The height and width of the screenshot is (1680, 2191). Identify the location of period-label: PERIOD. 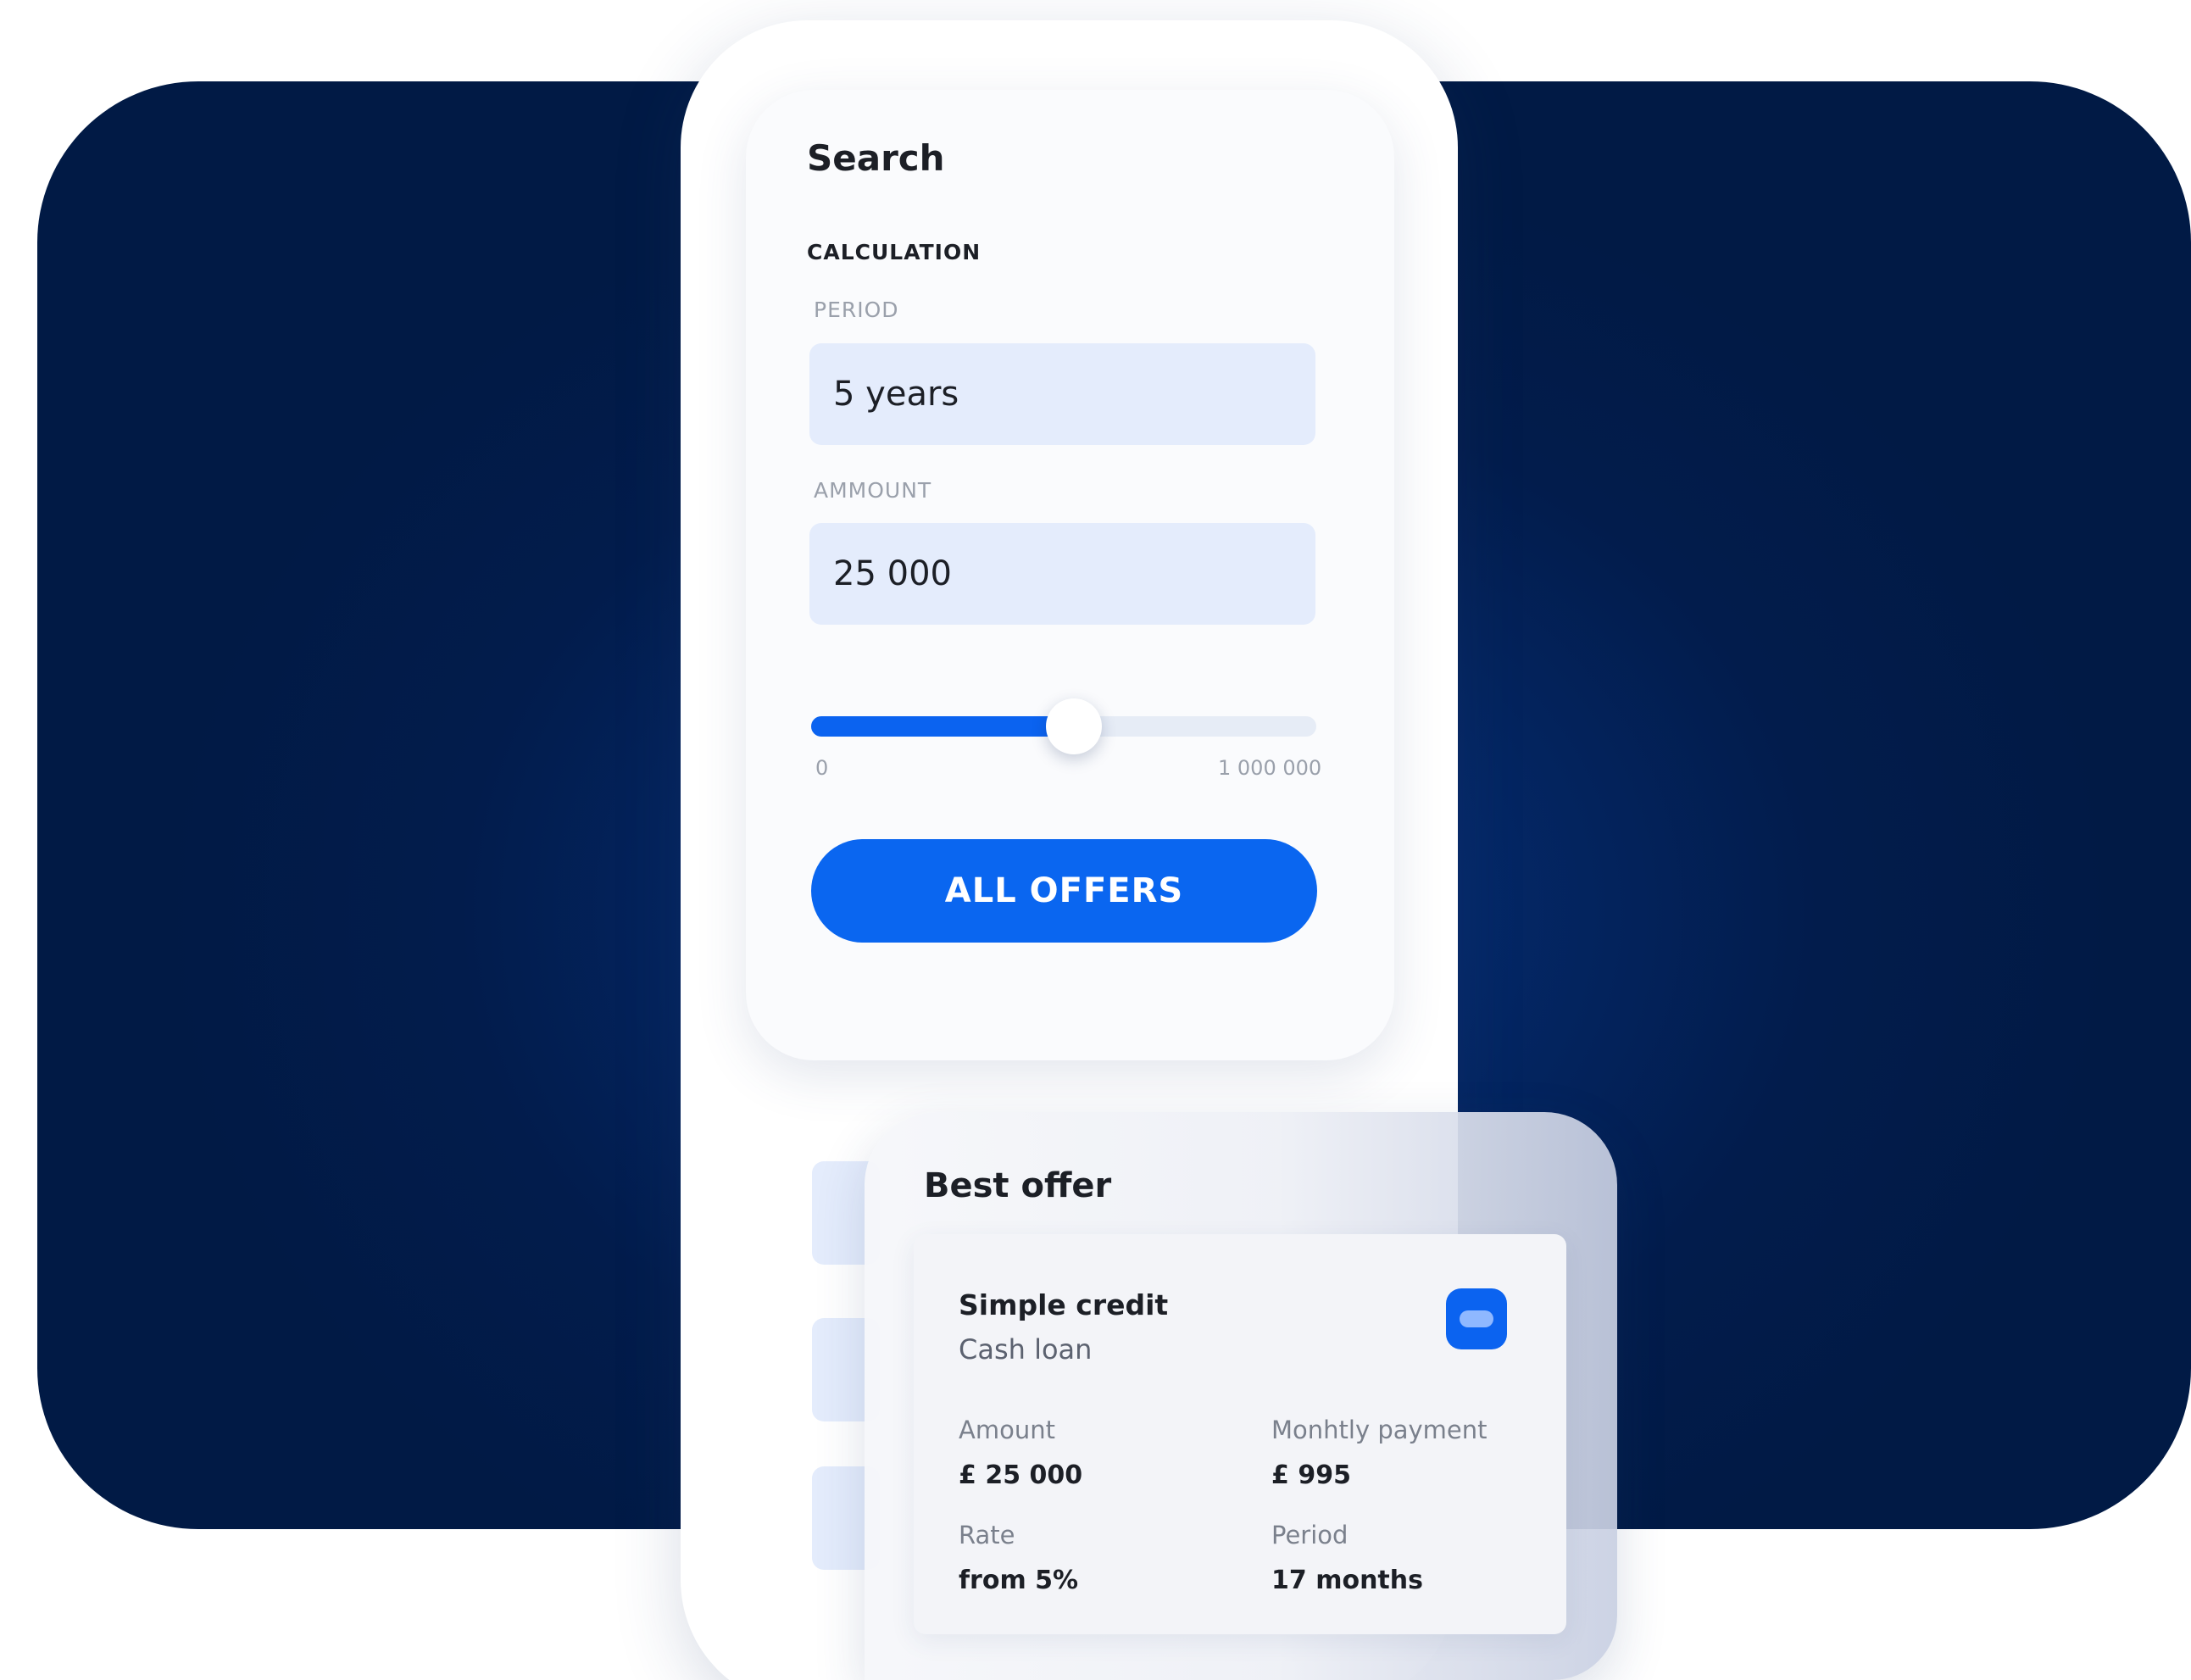
(856, 310).